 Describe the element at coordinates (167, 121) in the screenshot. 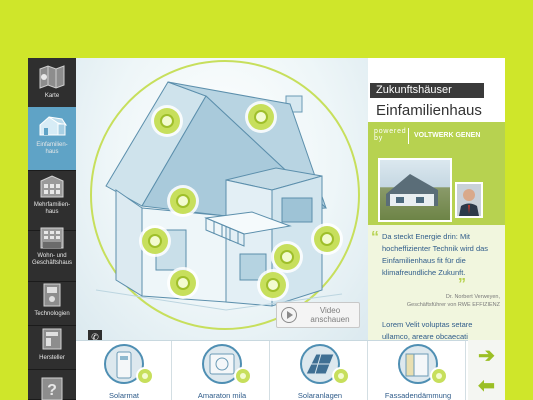

I see `hotspot-roof-left` at that location.